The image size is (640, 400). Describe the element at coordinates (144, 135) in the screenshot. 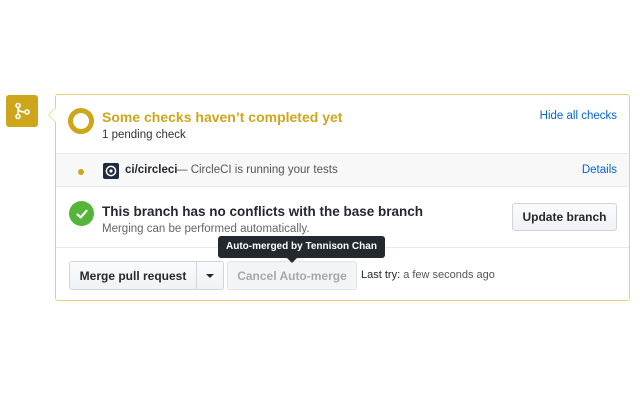

I see `checks-subtitle: 1 pending check` at that location.